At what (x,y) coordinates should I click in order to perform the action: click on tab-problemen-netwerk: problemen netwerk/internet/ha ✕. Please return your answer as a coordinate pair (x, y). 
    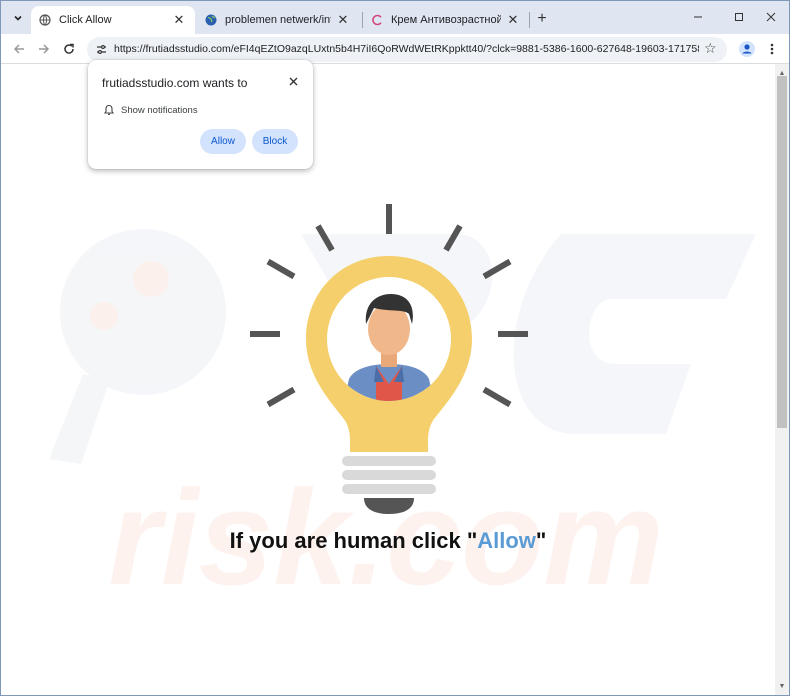
    Looking at the image, I should click on (278, 20).